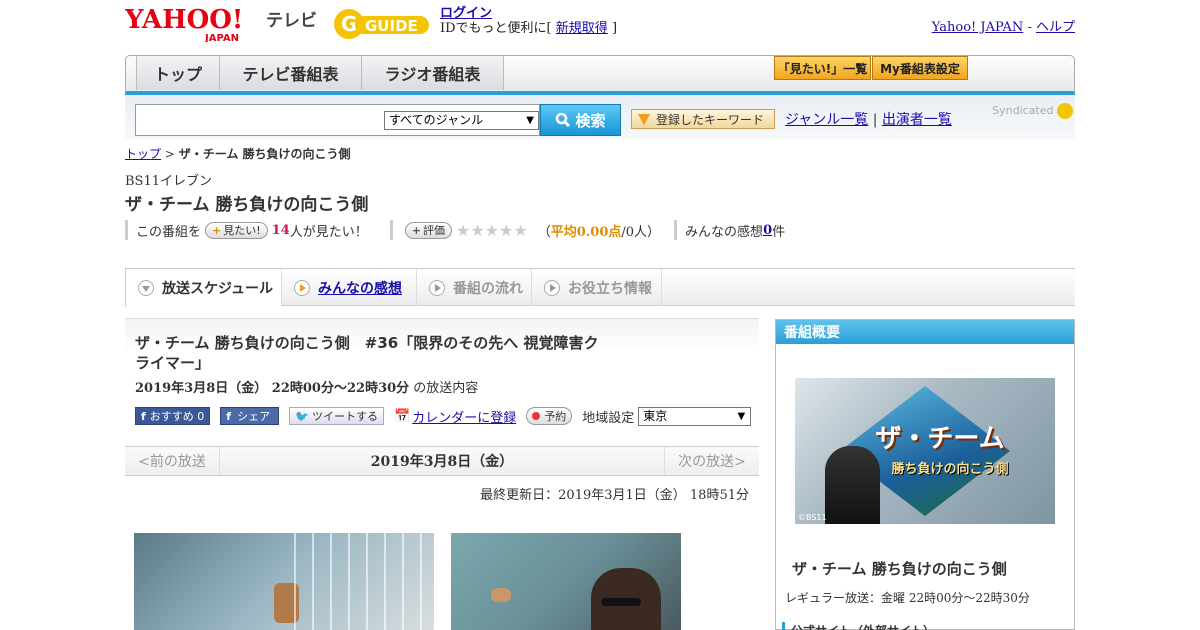 The width and height of the screenshot is (1200, 630). I want to click on top-right-links: Yahoo! JAPAN - ヘルプ, so click(1003, 25).